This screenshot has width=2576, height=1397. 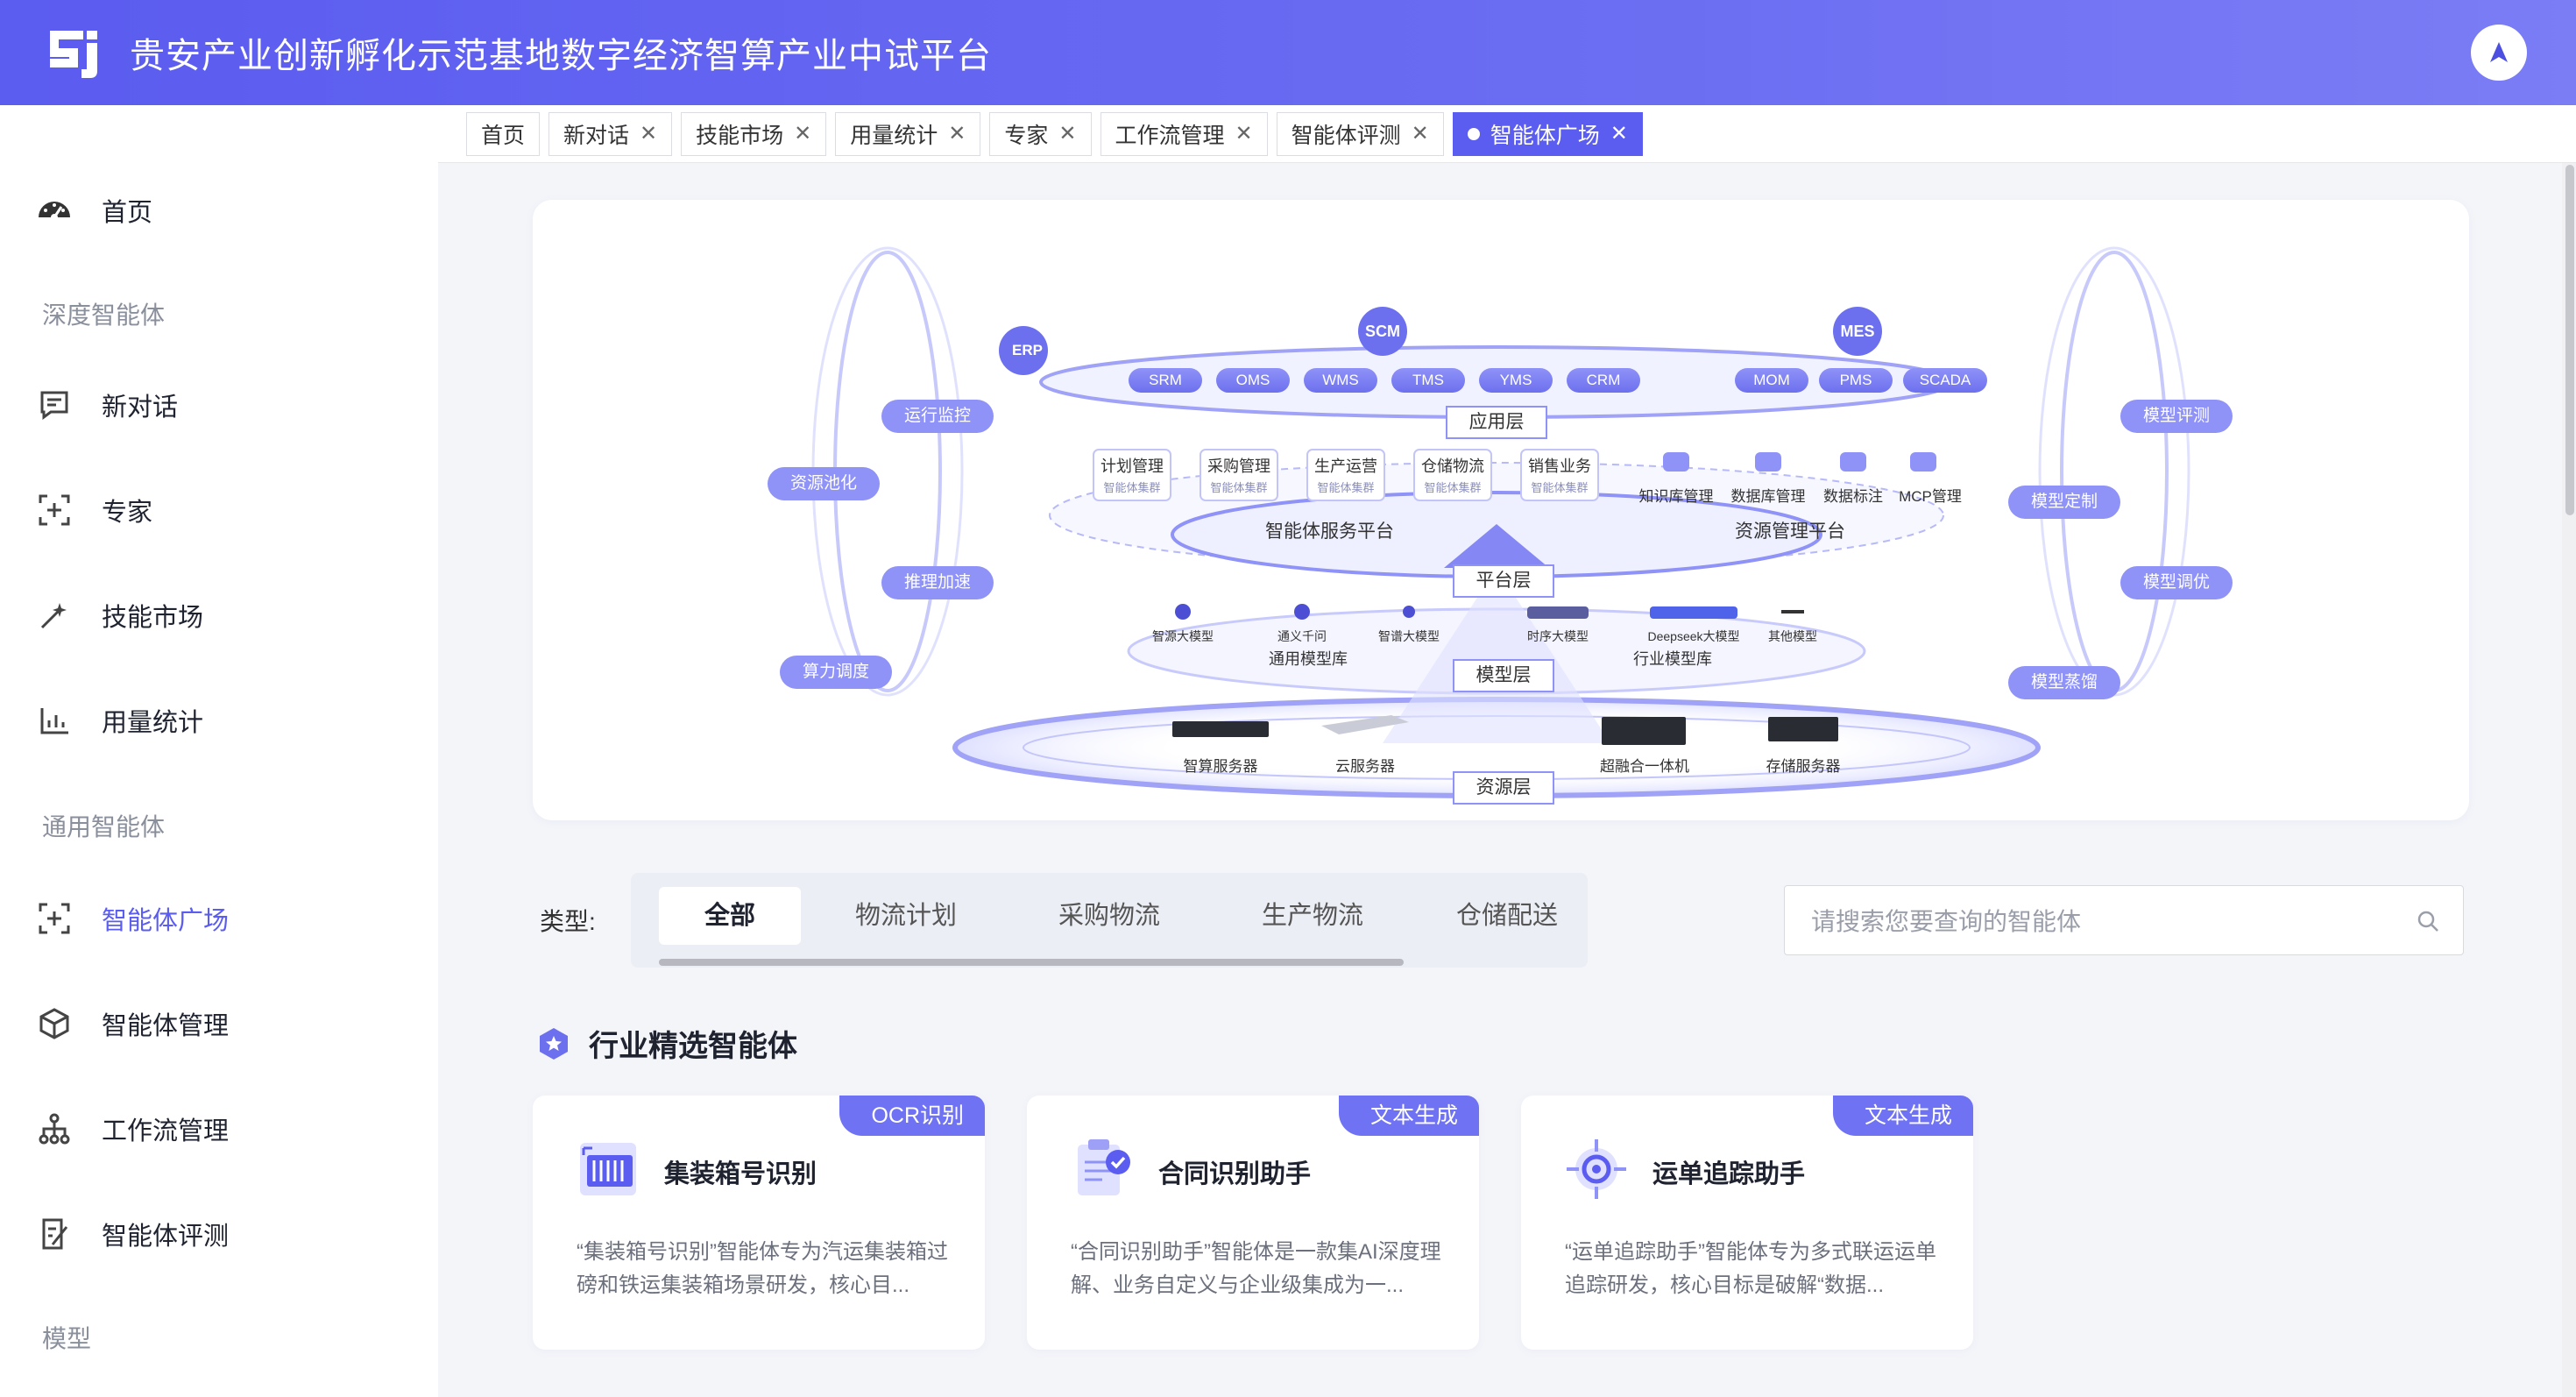 I want to click on app-pill: MOM, so click(x=1771, y=380).